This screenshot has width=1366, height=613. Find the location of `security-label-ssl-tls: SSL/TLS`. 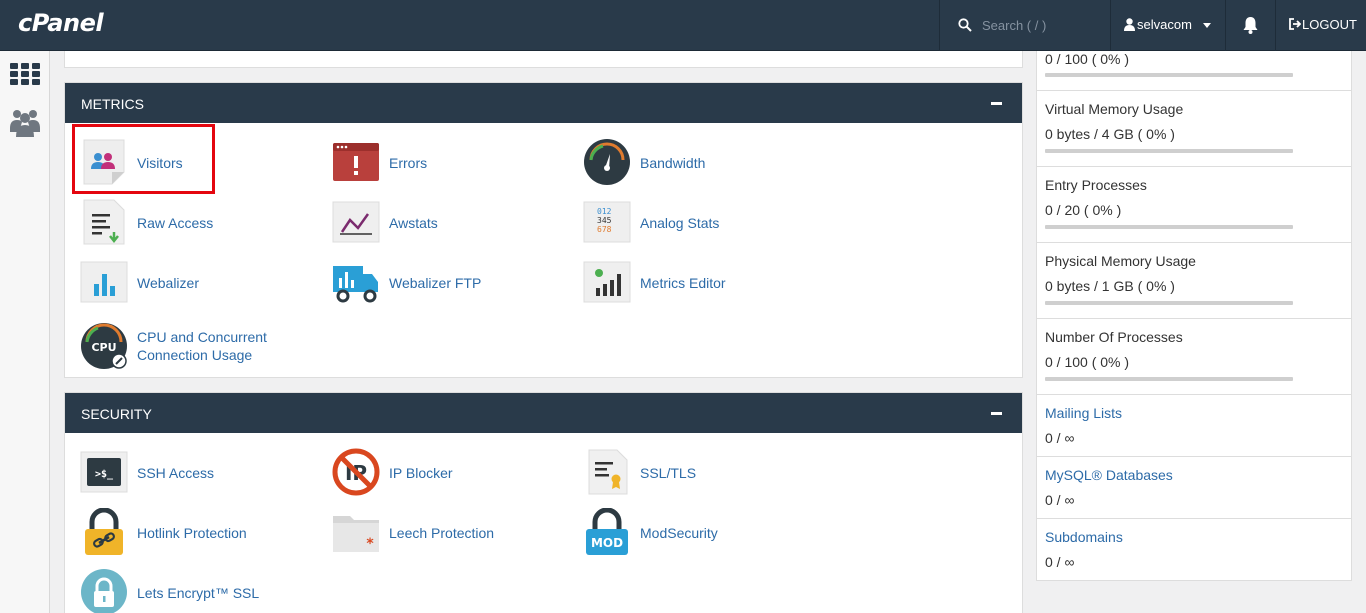

security-label-ssl-tls: SSL/TLS is located at coordinates (668, 473).